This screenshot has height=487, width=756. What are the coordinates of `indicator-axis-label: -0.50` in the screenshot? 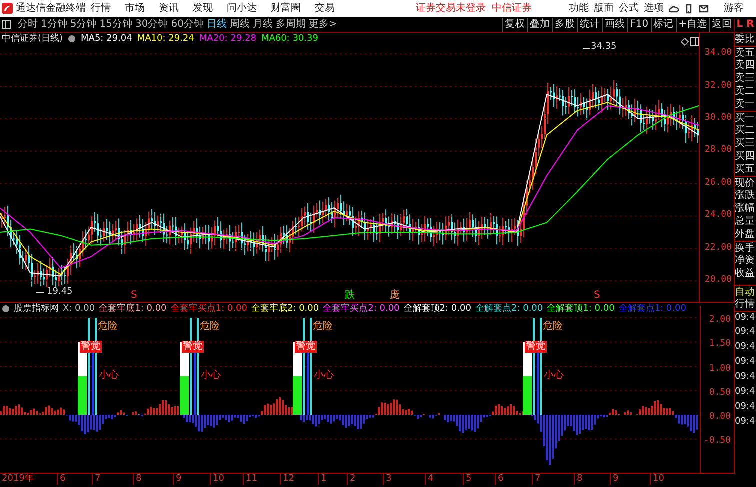 It's located at (717, 442).